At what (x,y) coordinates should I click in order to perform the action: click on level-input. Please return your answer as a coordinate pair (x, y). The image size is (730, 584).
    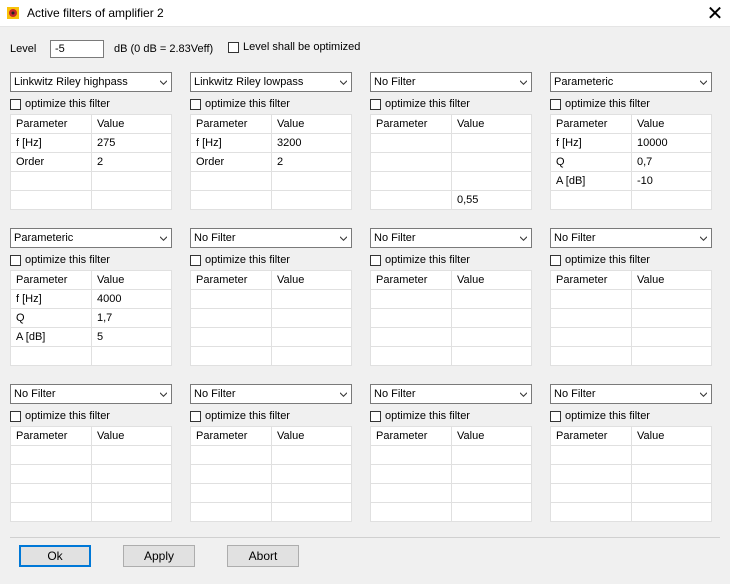
    Looking at the image, I should click on (77, 49).